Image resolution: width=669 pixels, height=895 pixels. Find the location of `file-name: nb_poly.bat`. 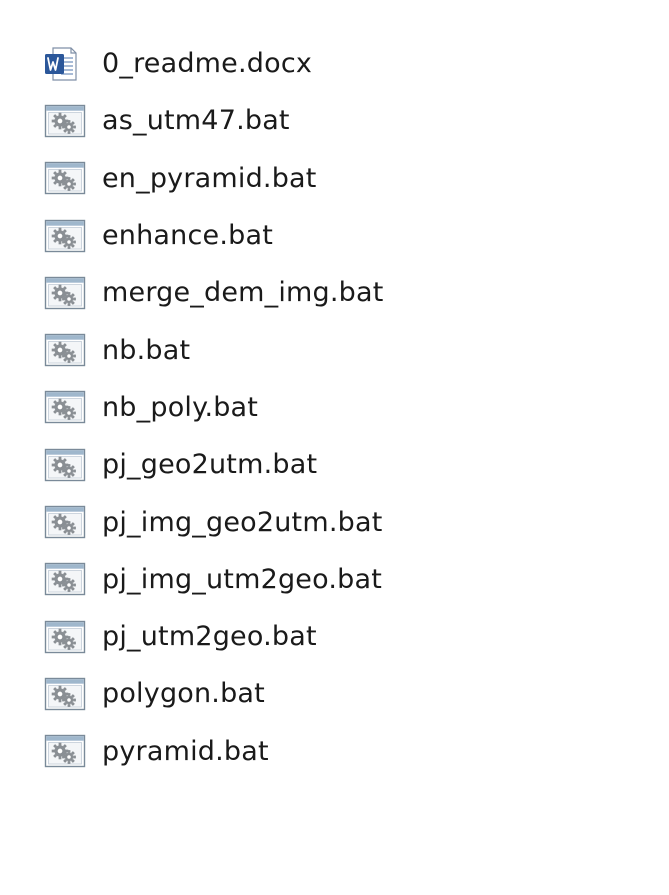

file-name: nb_poly.bat is located at coordinates (180, 407).